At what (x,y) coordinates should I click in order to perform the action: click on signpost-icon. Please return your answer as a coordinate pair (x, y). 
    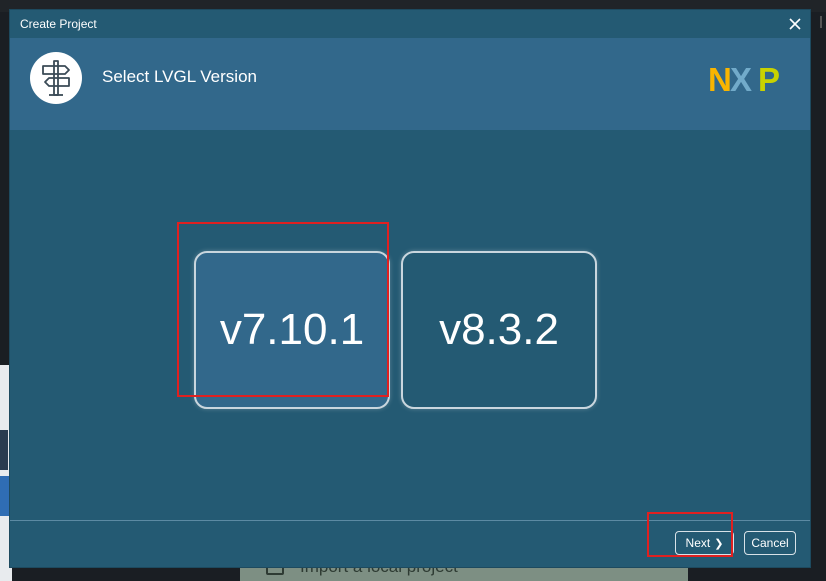
    Looking at the image, I should click on (56, 78).